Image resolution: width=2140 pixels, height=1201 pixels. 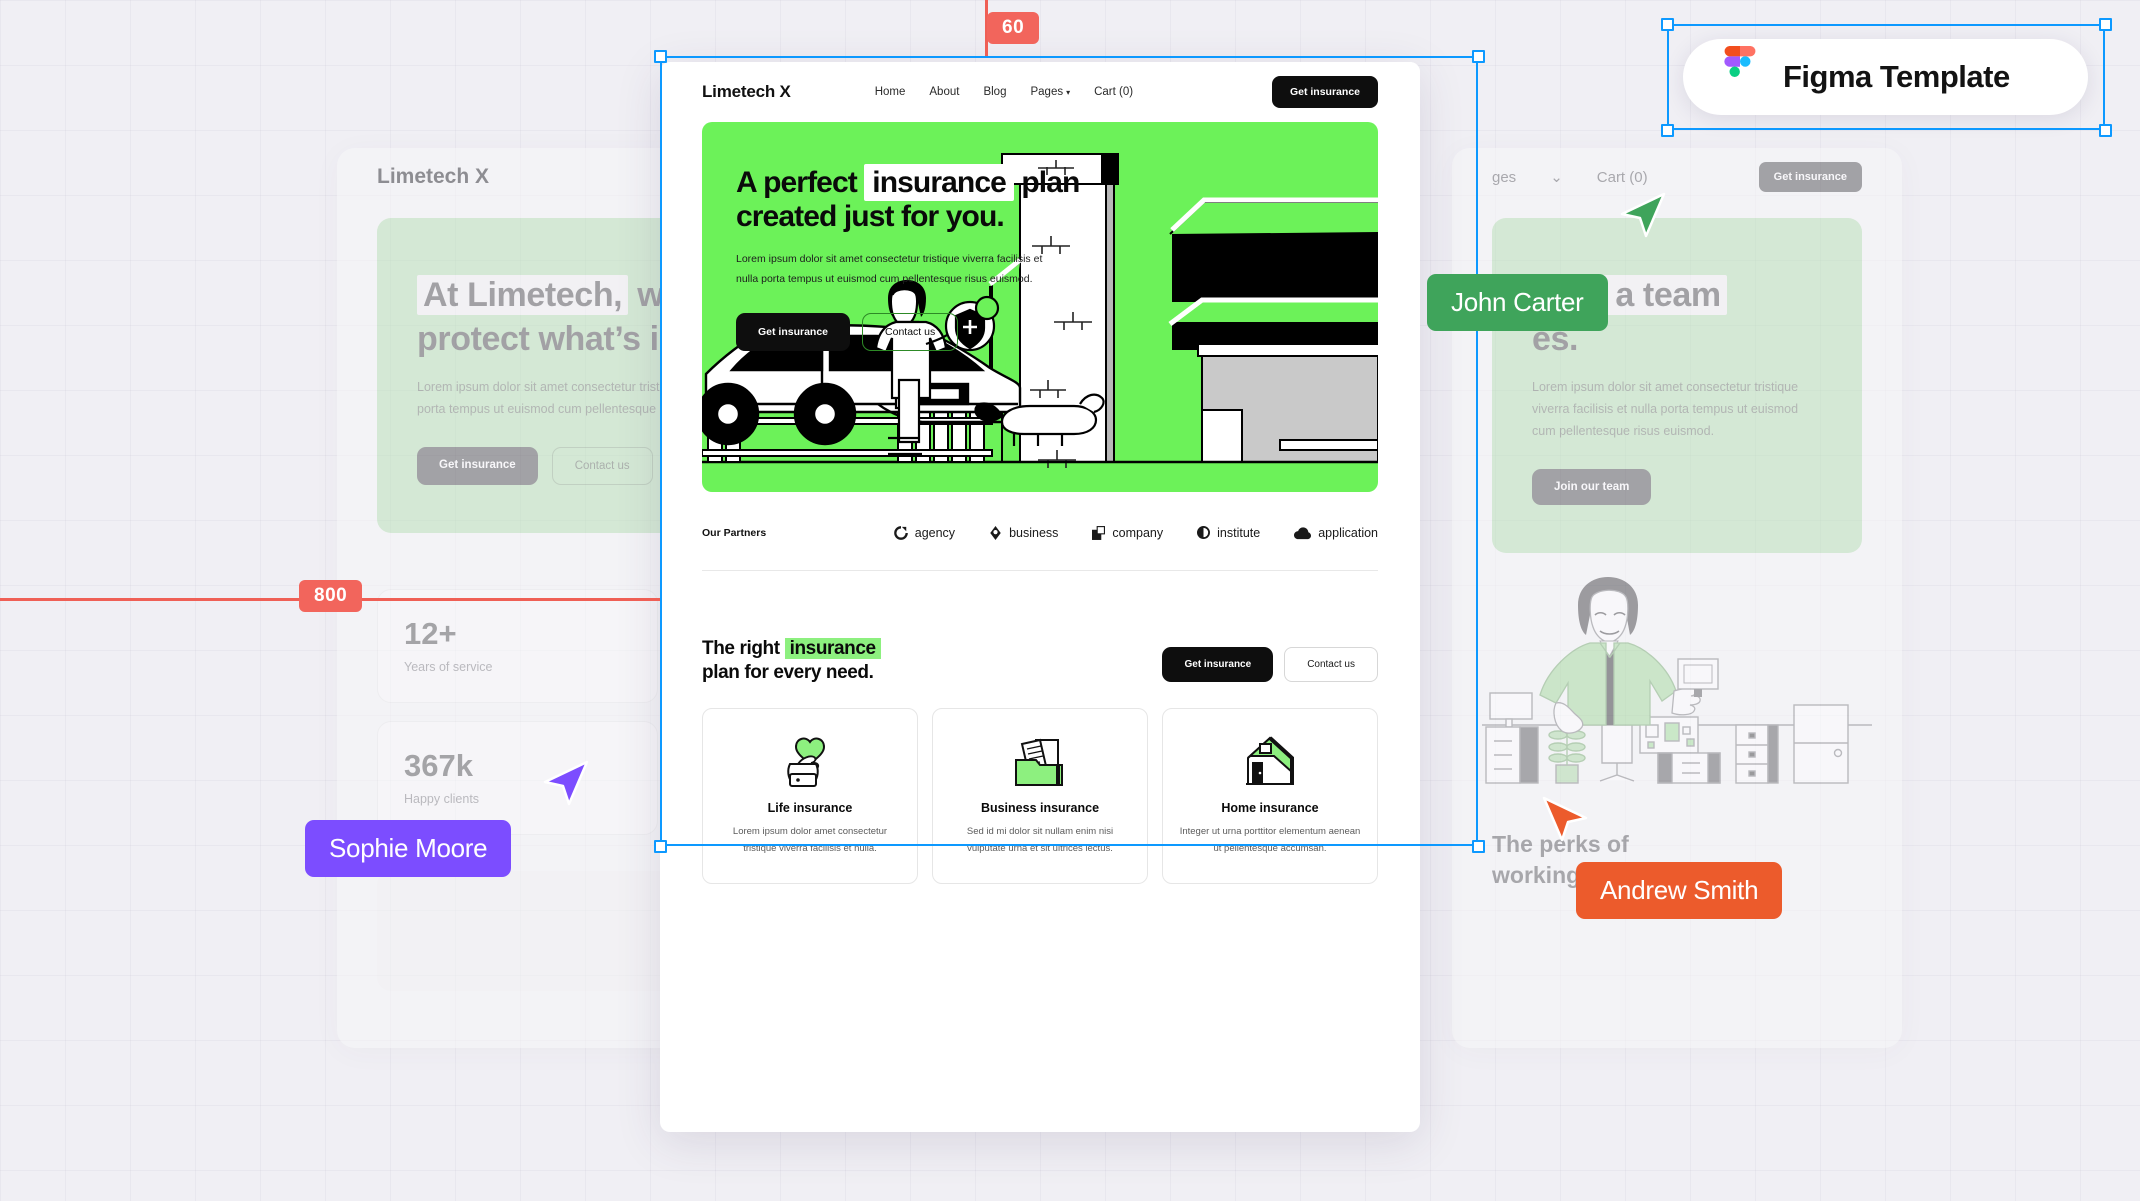 I want to click on selection-handle-bottom-left, so click(x=660, y=846).